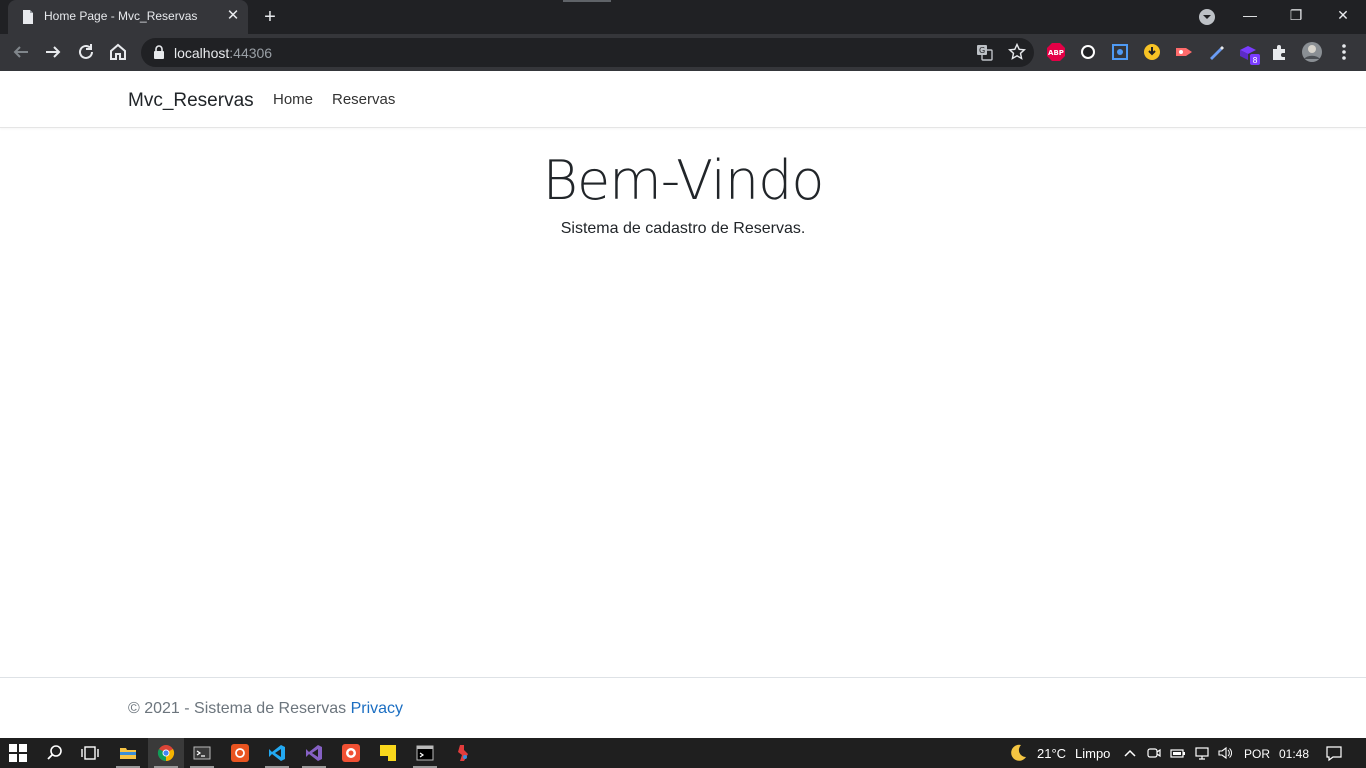  Describe the element at coordinates (121, 16) in the screenshot. I see `tab-title: Home Page - Mvc_Reservas` at that location.